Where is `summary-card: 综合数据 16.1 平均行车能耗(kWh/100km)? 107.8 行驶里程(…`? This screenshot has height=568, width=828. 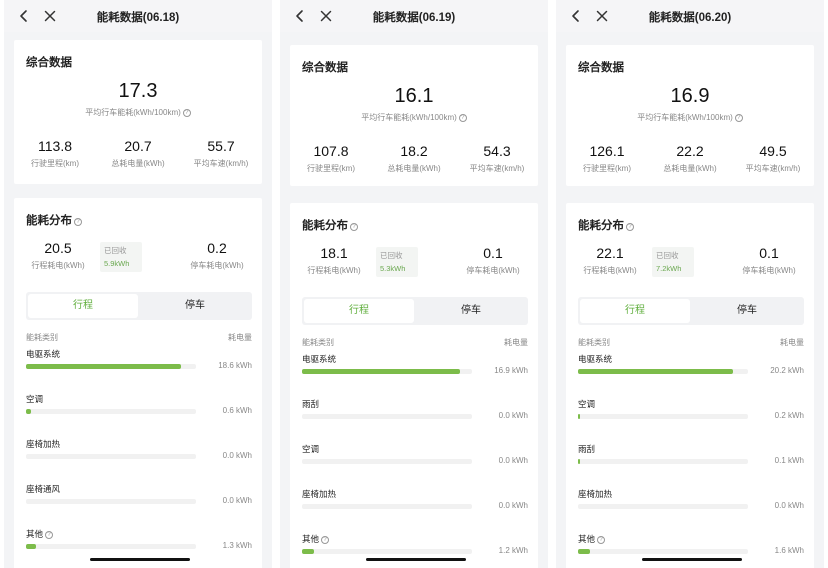 summary-card: 综合数据 16.1 平均行车能耗(kWh/100km)? 107.8 行驶里程(… is located at coordinates (414, 115).